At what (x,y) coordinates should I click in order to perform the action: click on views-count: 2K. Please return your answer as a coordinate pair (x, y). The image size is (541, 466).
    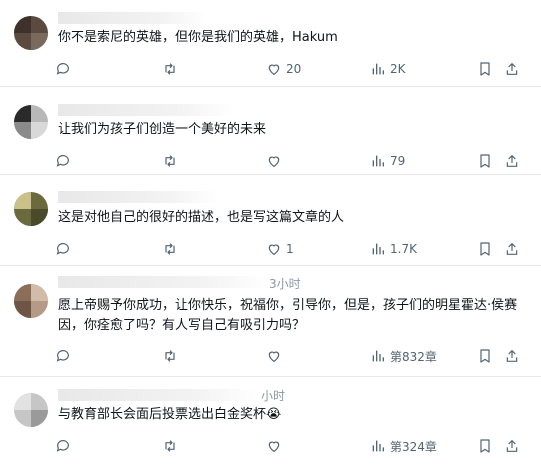
    Looking at the image, I should click on (398, 69).